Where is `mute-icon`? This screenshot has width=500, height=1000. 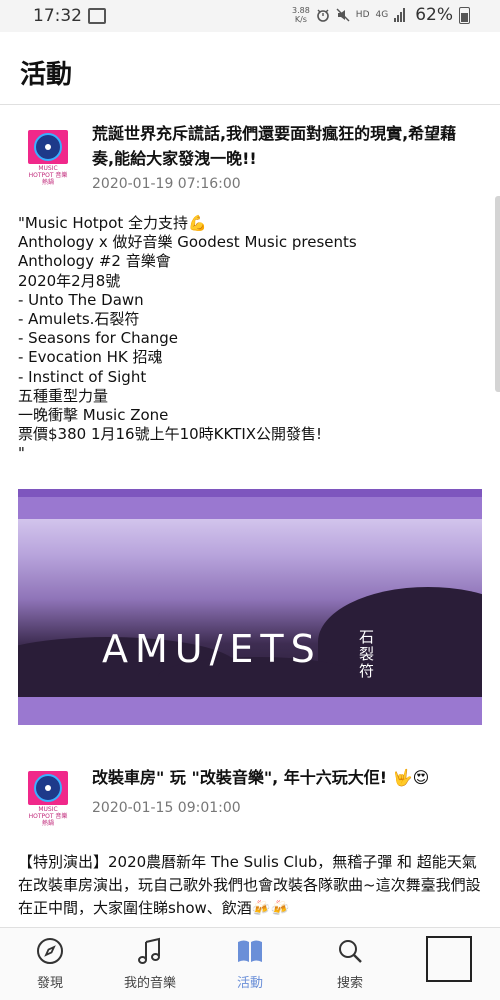 mute-icon is located at coordinates (343, 15).